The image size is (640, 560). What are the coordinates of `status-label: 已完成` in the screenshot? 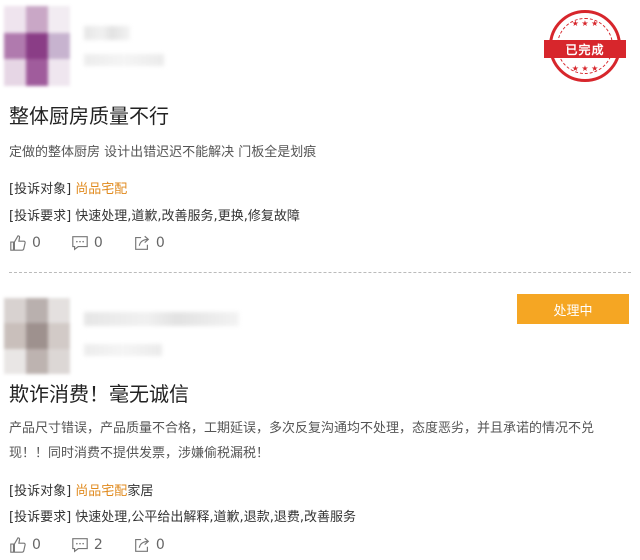 It's located at (585, 49).